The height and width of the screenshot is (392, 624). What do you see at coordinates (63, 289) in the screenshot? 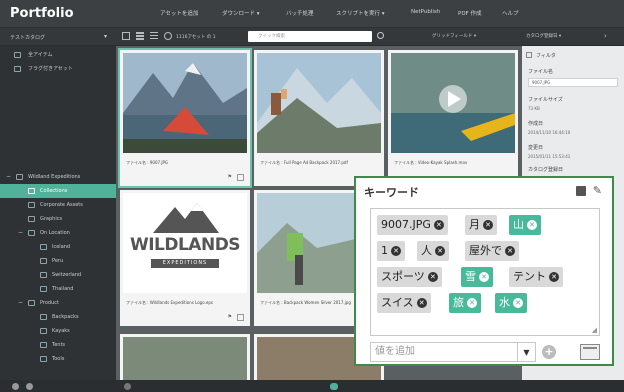
I see `tree-item-label: Thailand` at bounding box center [63, 289].